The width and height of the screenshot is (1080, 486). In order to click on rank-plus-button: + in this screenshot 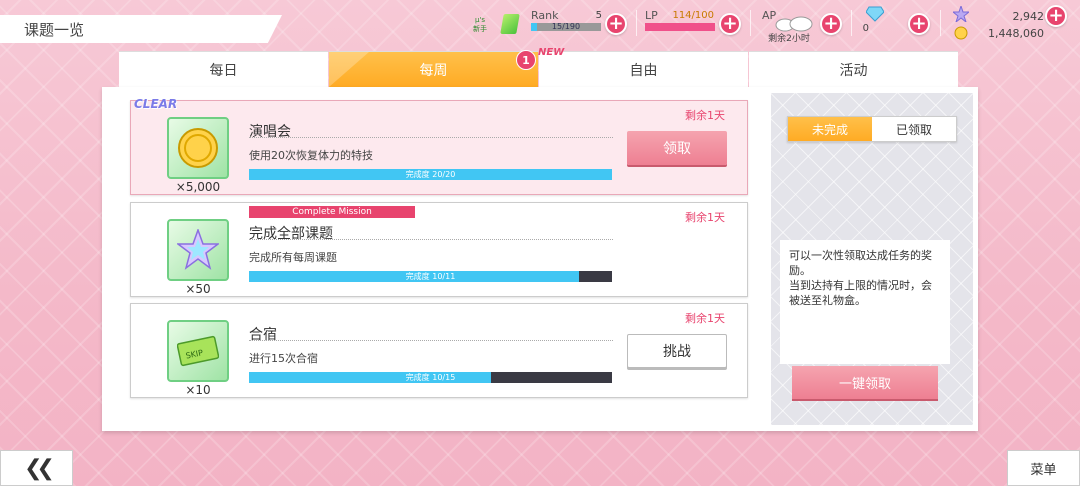, I will do `click(616, 24)`.